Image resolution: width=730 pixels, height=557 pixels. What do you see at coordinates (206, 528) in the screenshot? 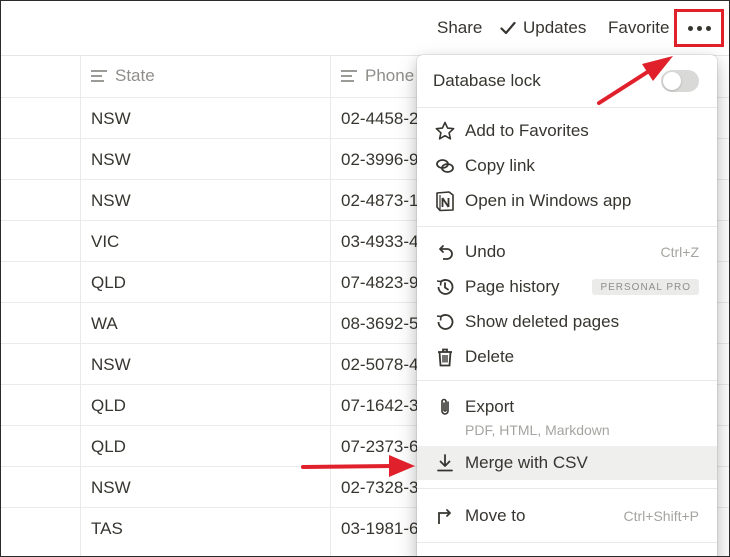
I see `state-cell: TAS` at bounding box center [206, 528].